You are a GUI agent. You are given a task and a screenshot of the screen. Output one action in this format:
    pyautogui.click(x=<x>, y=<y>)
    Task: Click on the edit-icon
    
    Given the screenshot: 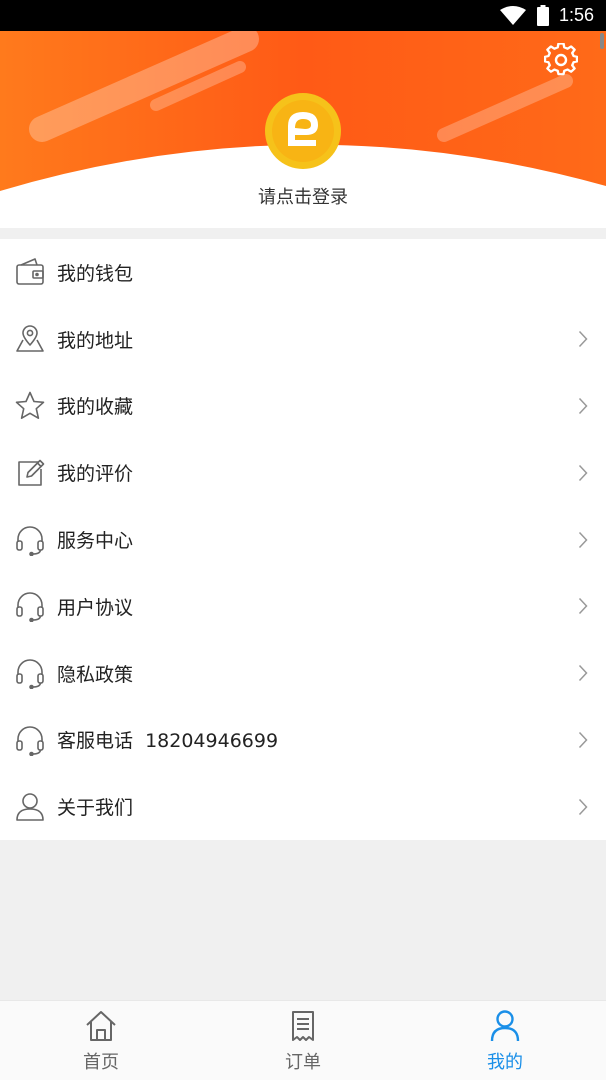 What is the action you would take?
    pyautogui.click(x=31, y=472)
    